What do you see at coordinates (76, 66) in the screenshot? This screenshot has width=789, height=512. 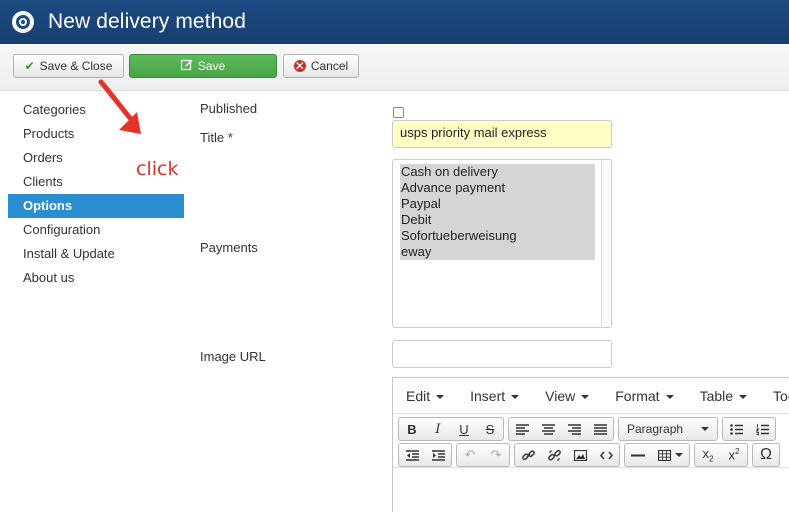 I see `save-close-label: Save & Close` at bounding box center [76, 66].